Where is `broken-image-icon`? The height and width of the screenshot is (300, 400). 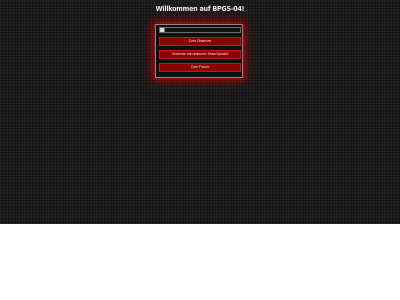
broken-image-icon is located at coordinates (162, 30).